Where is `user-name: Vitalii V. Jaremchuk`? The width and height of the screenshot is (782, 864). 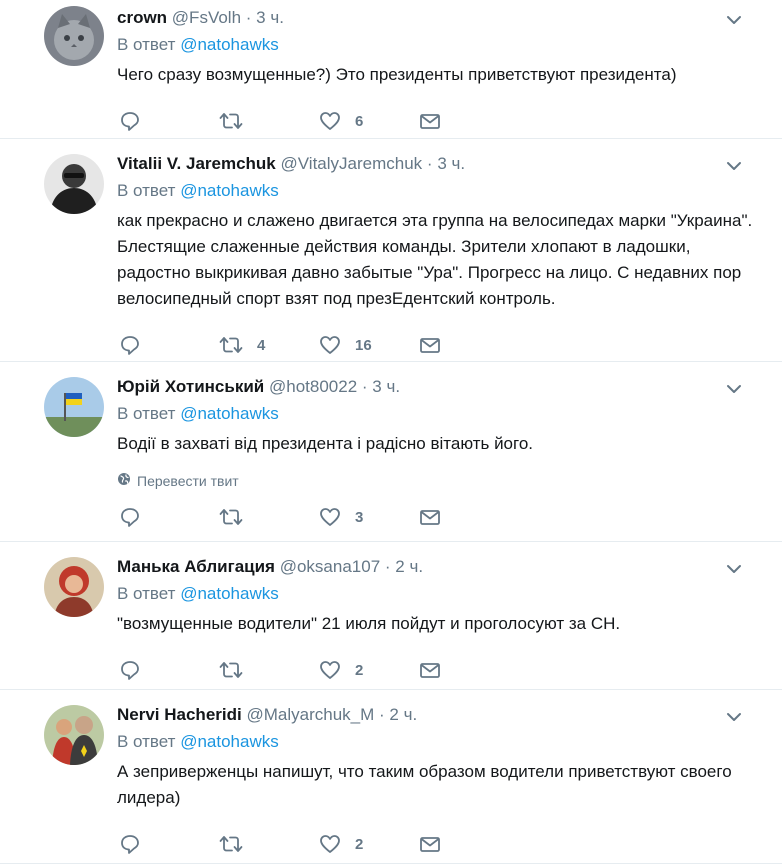 user-name: Vitalii V. Jaremchuk is located at coordinates (196, 163).